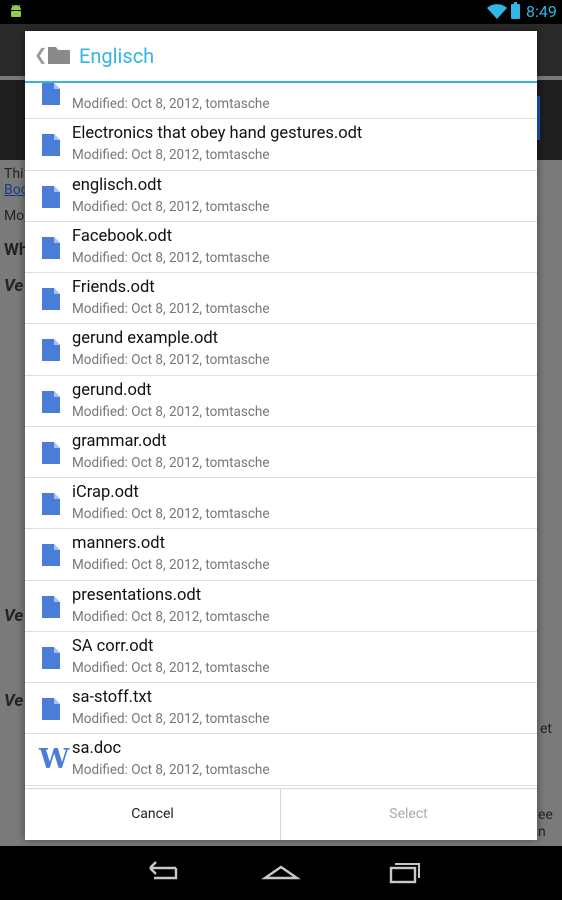  What do you see at coordinates (137, 595) in the screenshot?
I see `file-name: presentations.odt` at bounding box center [137, 595].